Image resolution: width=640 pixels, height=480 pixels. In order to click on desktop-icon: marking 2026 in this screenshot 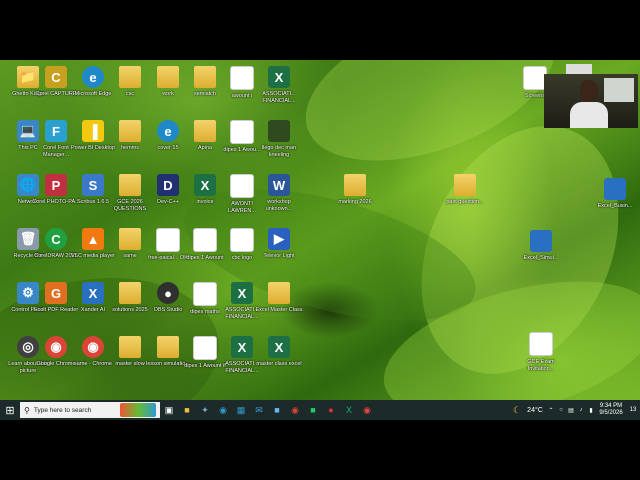, I will do `click(355, 190)`.